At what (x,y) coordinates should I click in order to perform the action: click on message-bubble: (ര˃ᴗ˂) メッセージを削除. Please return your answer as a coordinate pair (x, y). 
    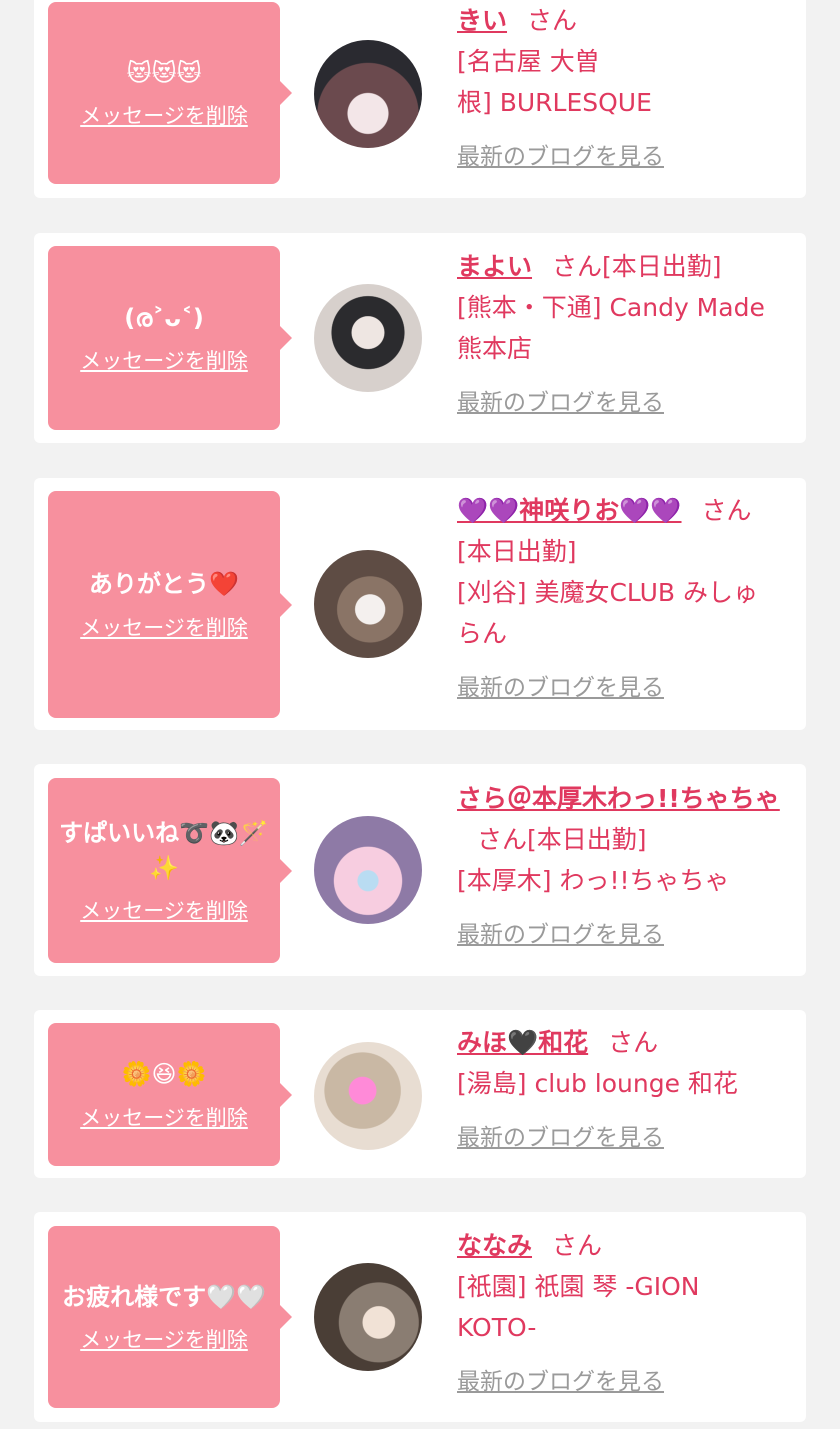
    Looking at the image, I should click on (170, 338).